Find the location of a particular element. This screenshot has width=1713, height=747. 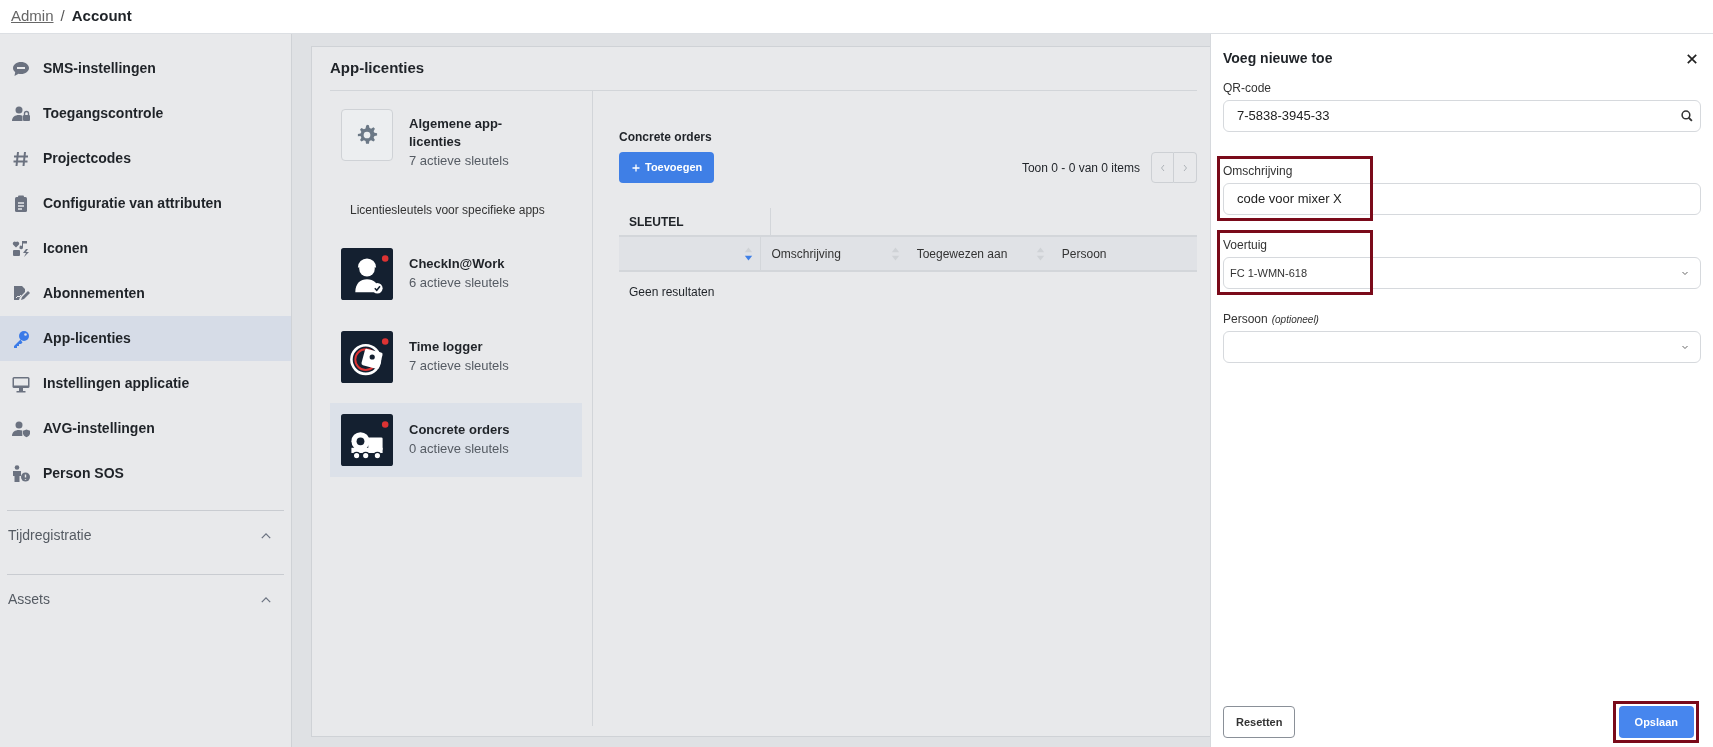

close-icon is located at coordinates (1692, 58).